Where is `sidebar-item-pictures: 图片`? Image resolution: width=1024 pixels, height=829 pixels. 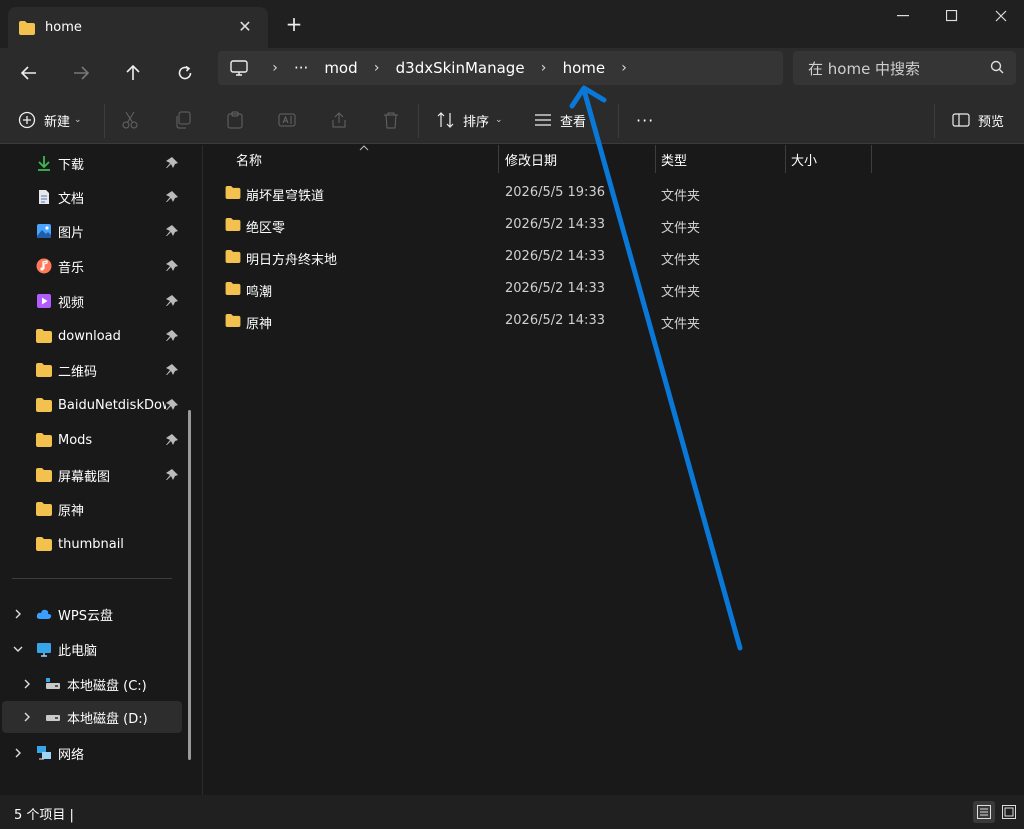 sidebar-item-pictures: 图片 is located at coordinates (100, 231).